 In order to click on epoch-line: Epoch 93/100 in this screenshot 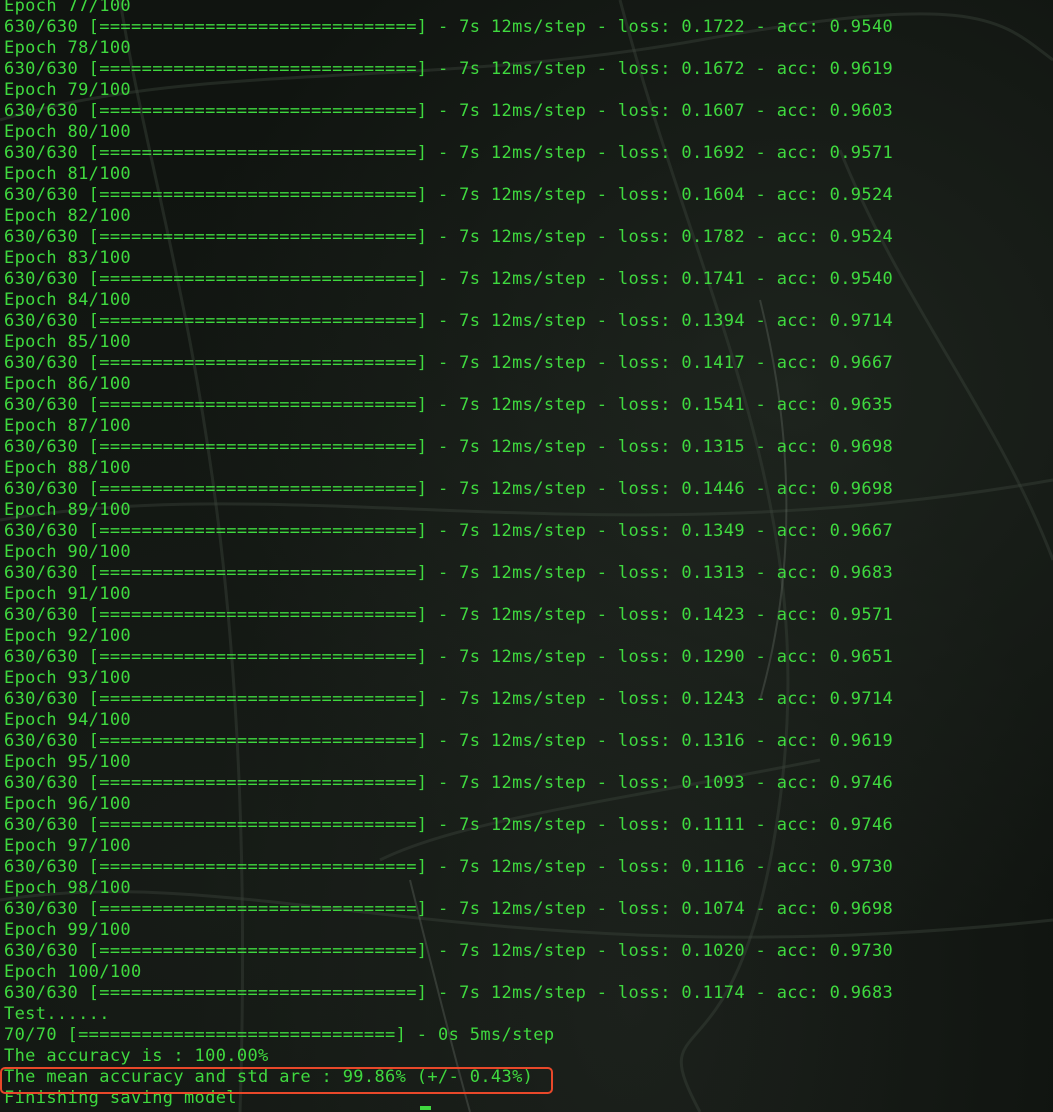, I will do `click(68, 678)`.